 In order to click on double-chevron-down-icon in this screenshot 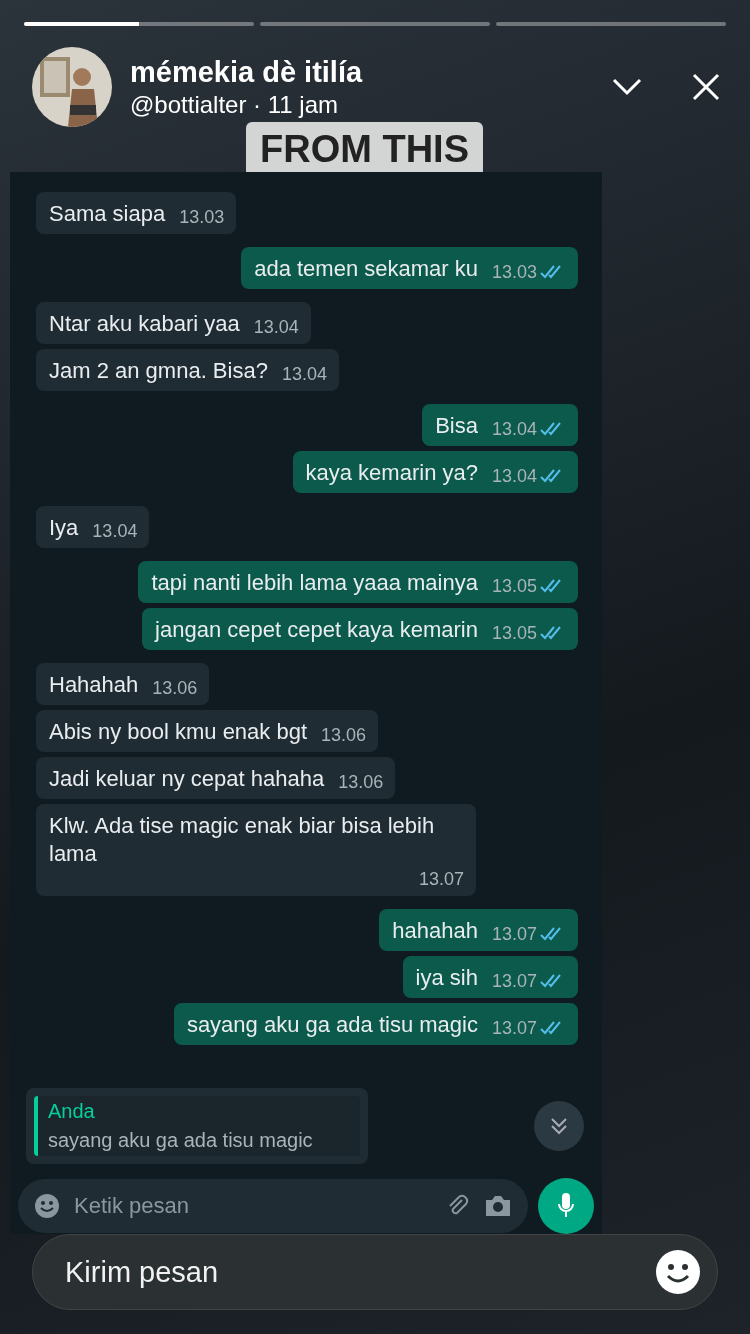, I will do `click(559, 1126)`.